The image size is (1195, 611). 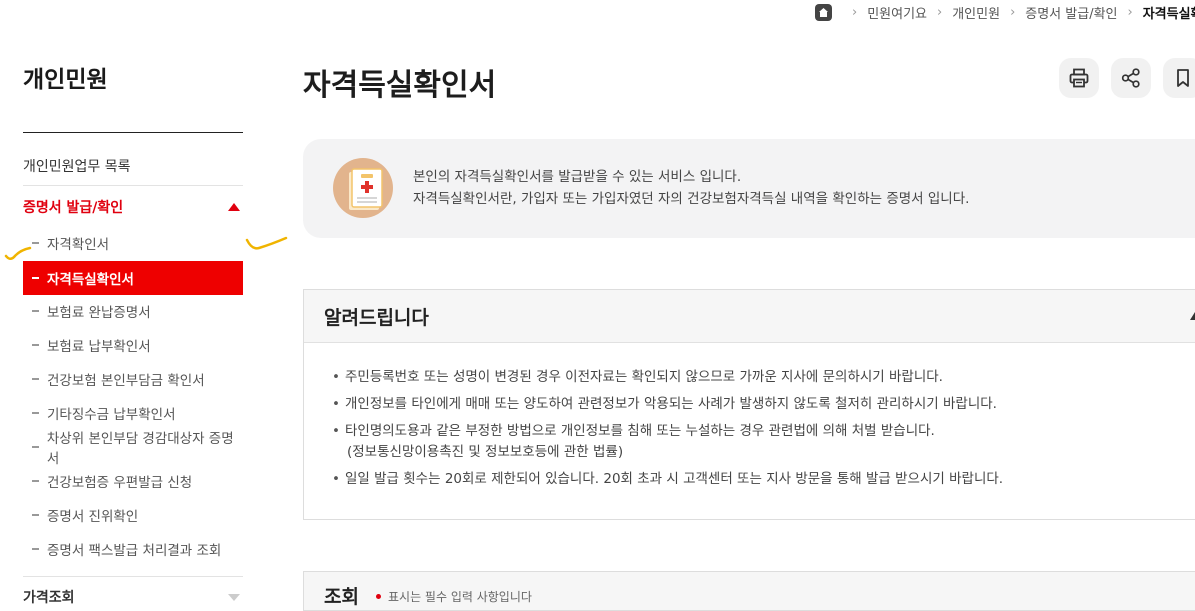 What do you see at coordinates (133, 166) in the screenshot?
I see `sidebar-item-complaint-list: 개인민원업무 목록` at bounding box center [133, 166].